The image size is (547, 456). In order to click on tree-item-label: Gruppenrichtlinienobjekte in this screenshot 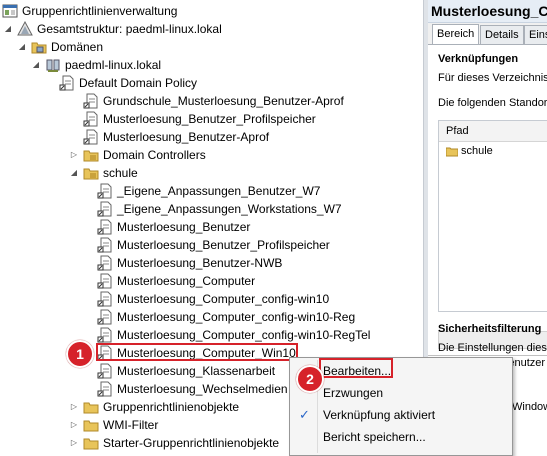, I will do `click(171, 407)`.